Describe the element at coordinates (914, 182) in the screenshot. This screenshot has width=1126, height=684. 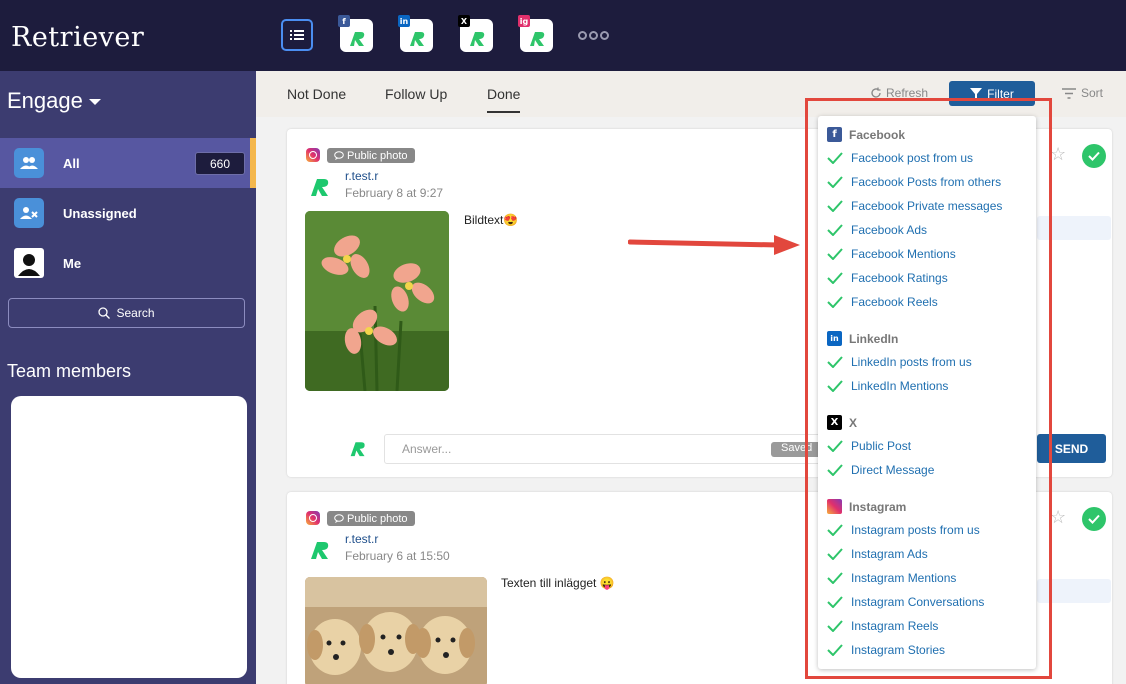
I see `filter-option: Facebook Posts from others` at that location.